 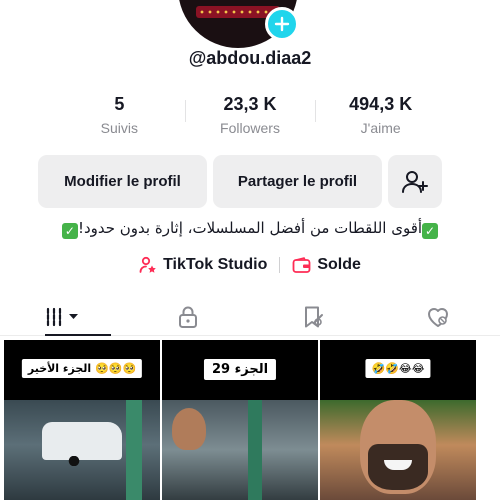 I want to click on stat-followers-label: Followers, so click(x=250, y=128).